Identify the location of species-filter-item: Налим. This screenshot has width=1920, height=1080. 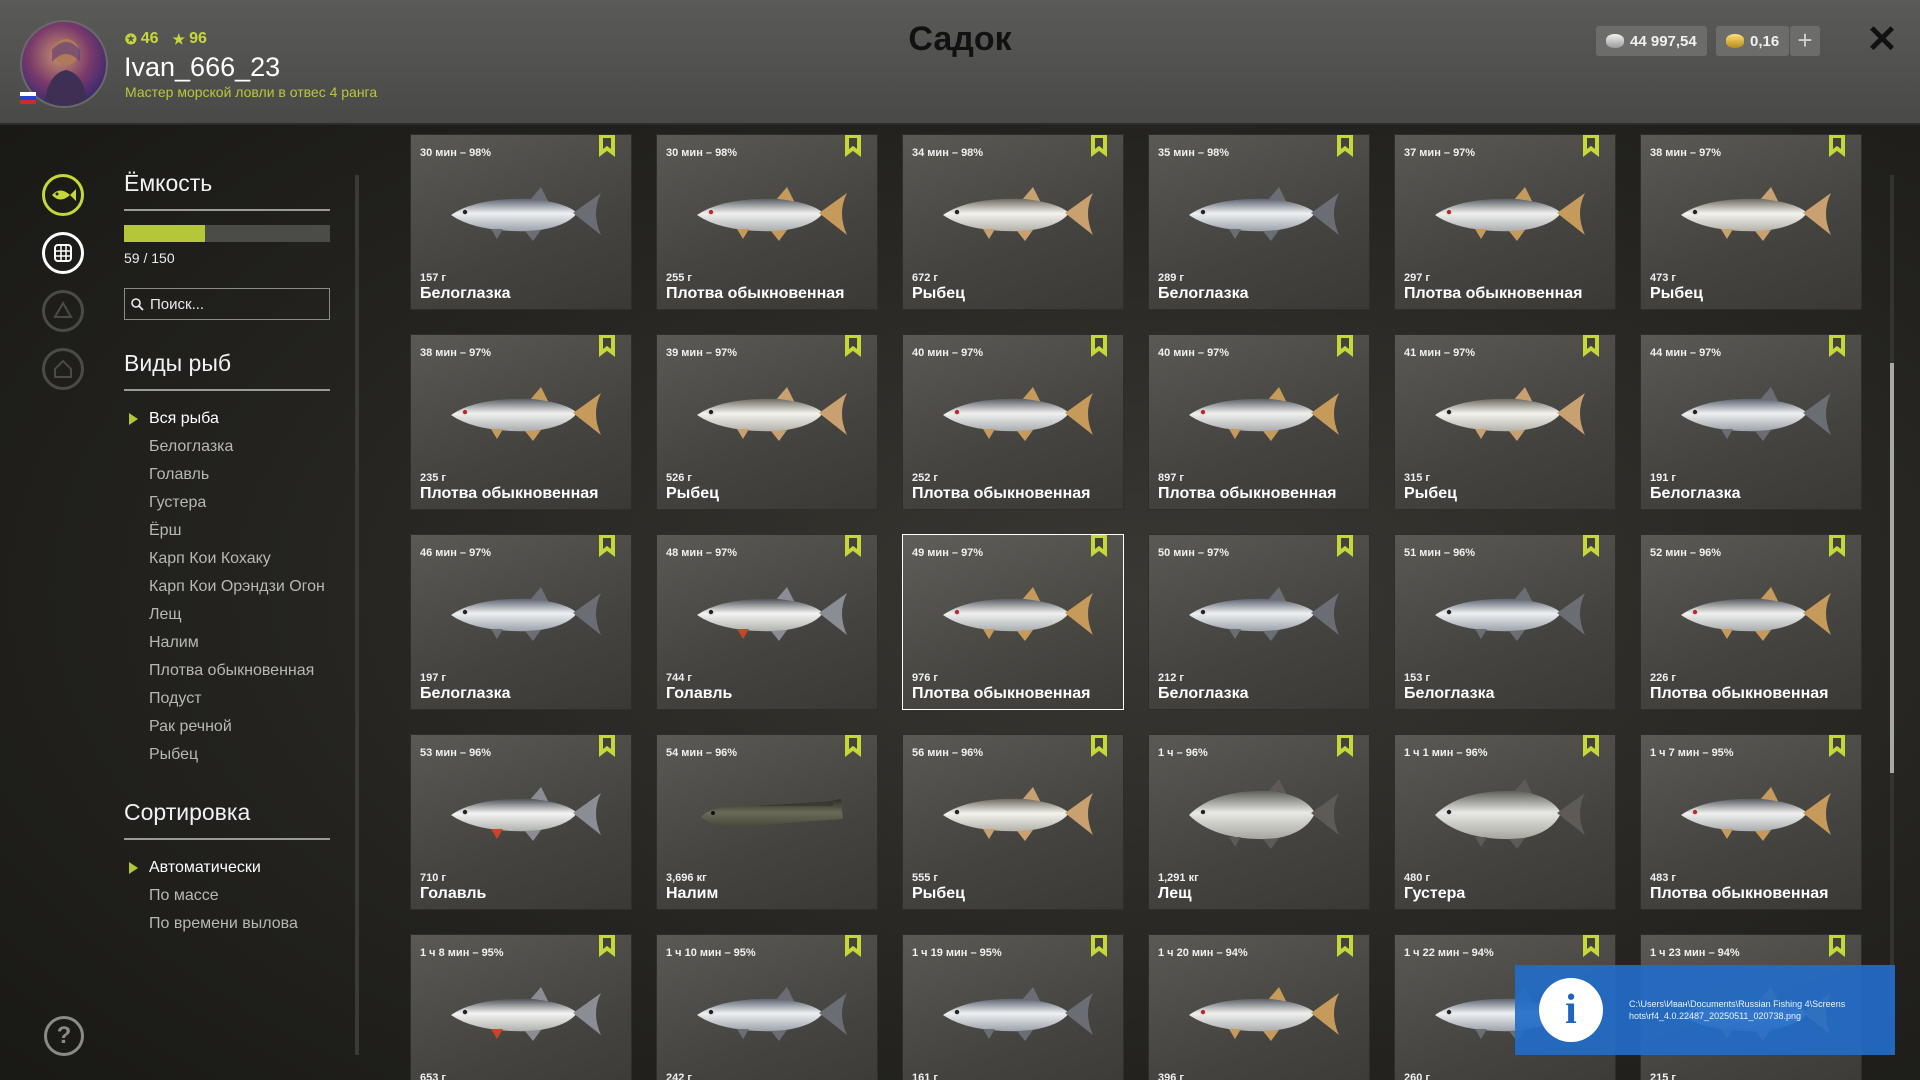
(227, 643).